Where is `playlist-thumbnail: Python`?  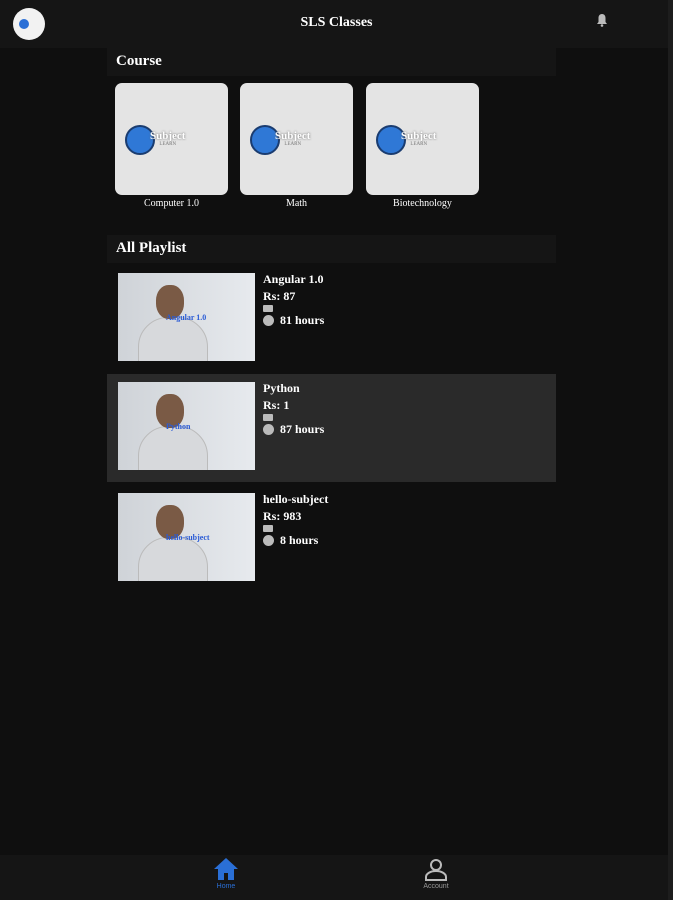 playlist-thumbnail: Python is located at coordinates (186, 426).